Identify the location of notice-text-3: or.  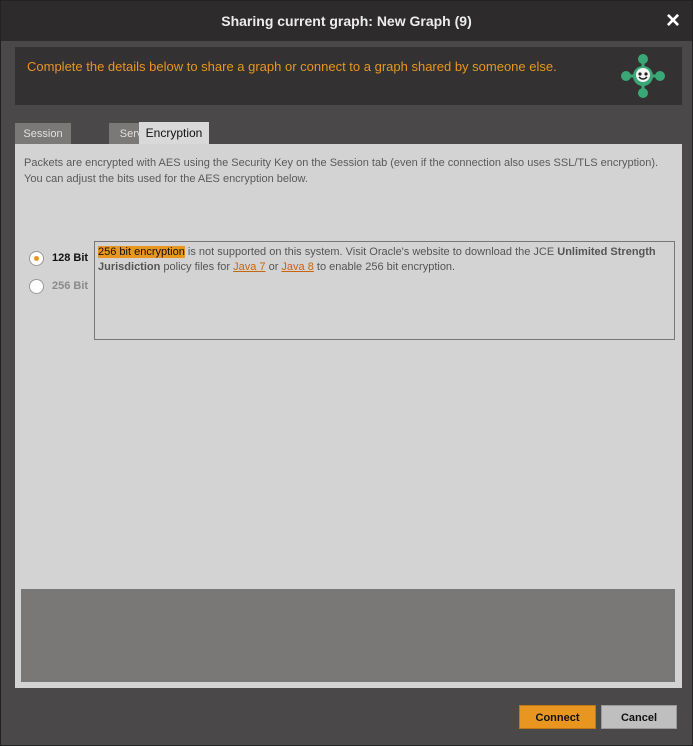
(273, 267).